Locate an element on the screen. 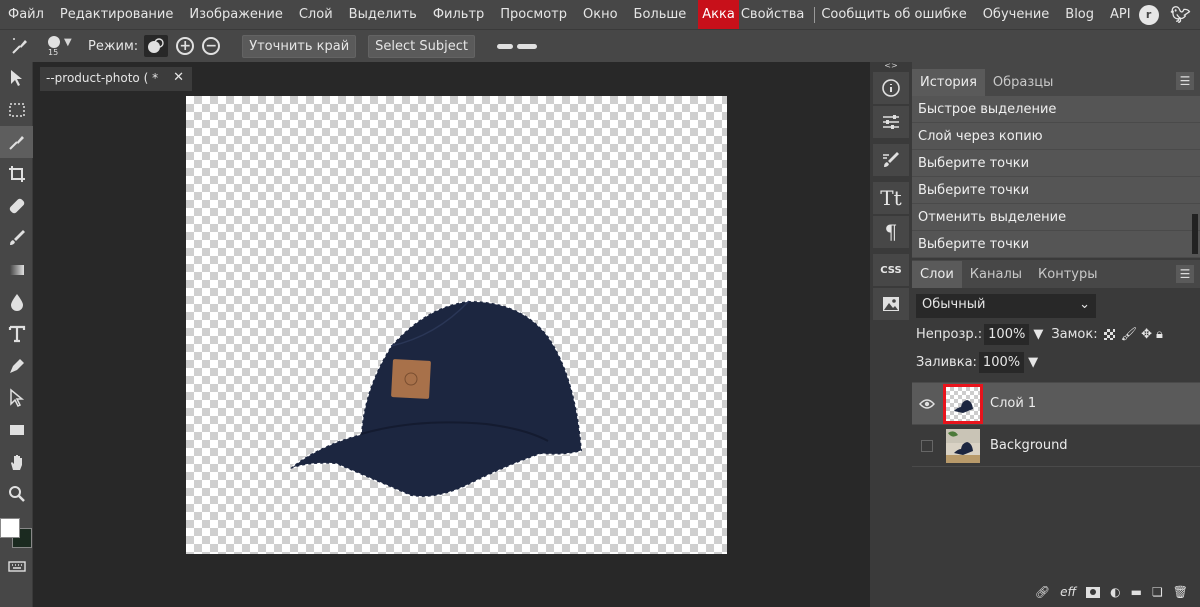 The height and width of the screenshot is (607, 1200). folder-icon: ▬ is located at coordinates (1136, 592).